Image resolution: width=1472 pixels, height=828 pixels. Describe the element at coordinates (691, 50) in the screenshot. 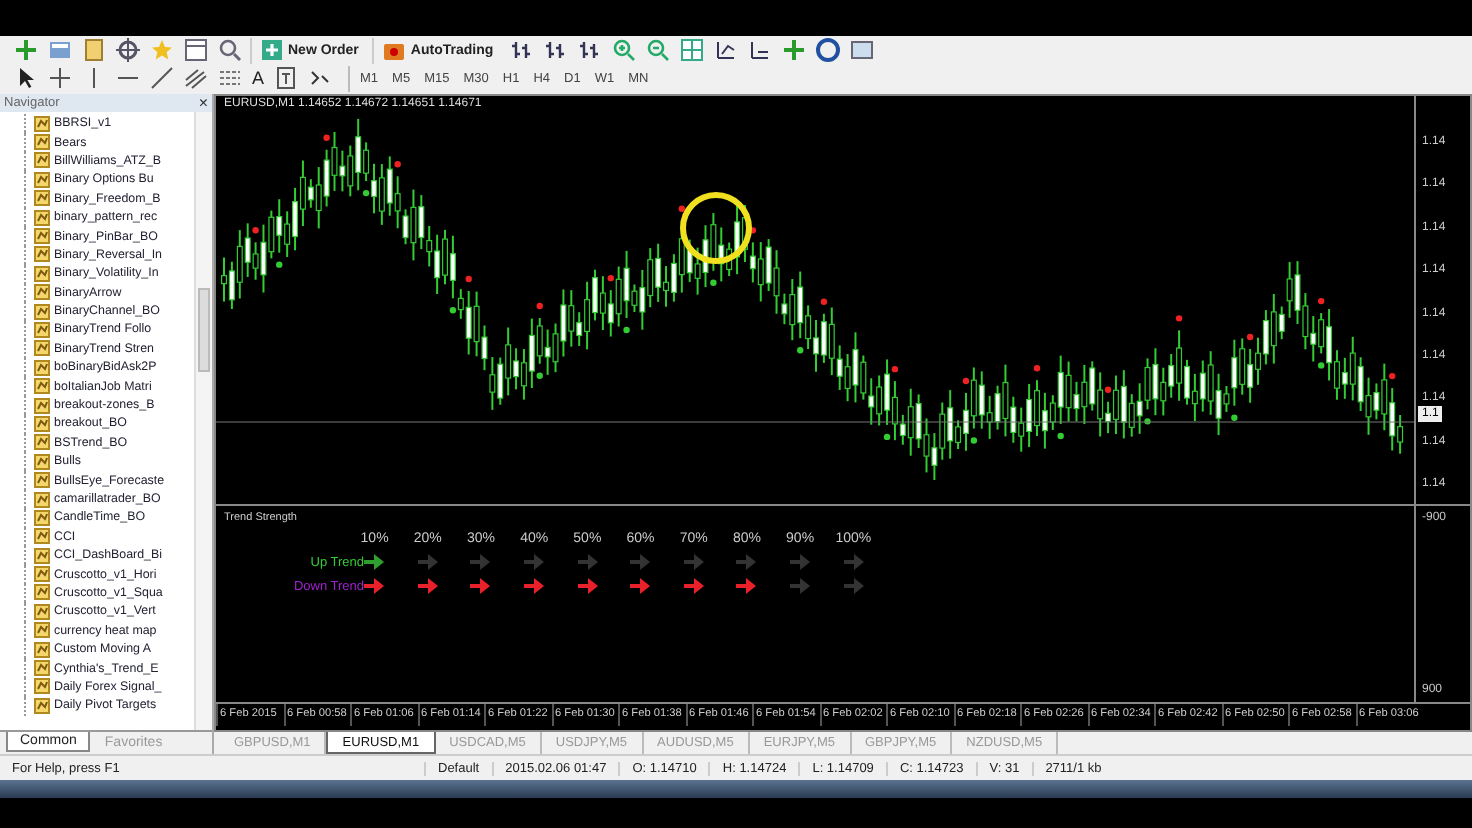

I see `grid-icon` at that location.